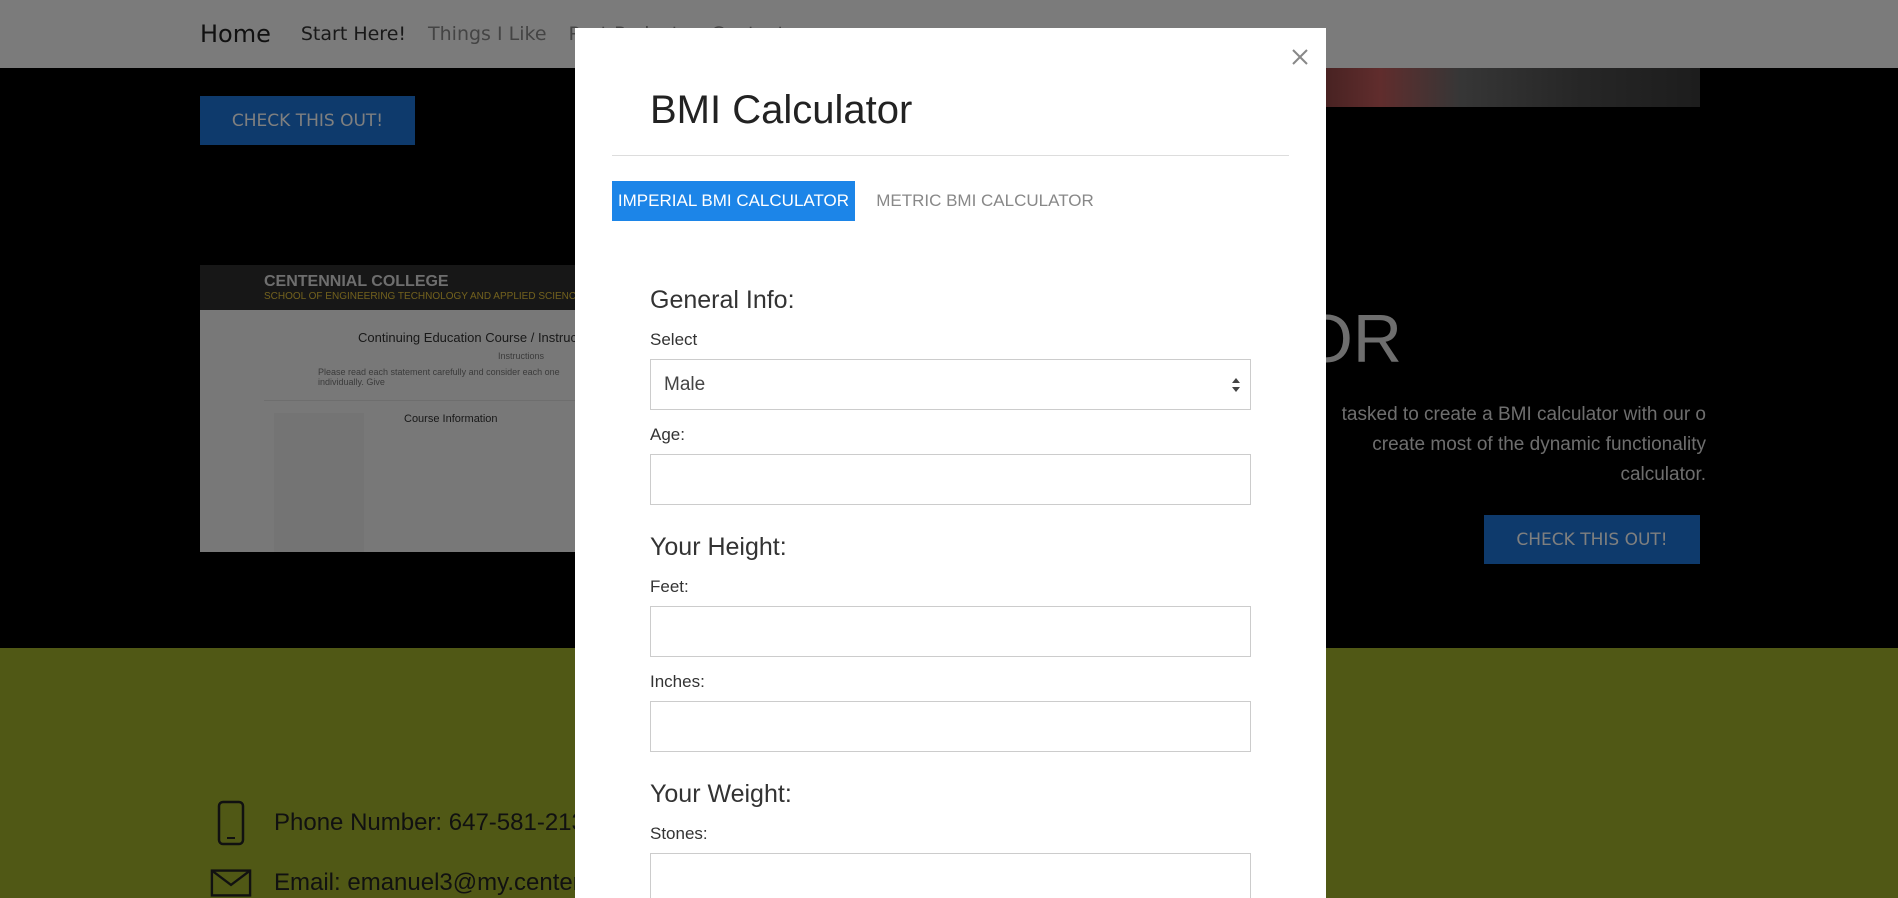  What do you see at coordinates (718, 547) in the screenshot?
I see `height-heading: Your Height:` at bounding box center [718, 547].